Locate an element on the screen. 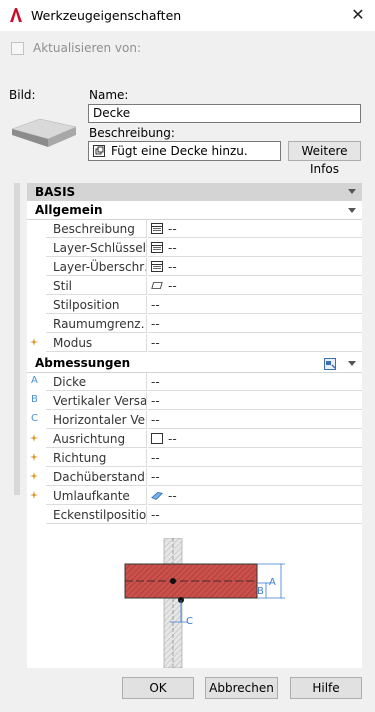 This screenshot has width=375, height=712. name-input: Decke is located at coordinates (224, 113).